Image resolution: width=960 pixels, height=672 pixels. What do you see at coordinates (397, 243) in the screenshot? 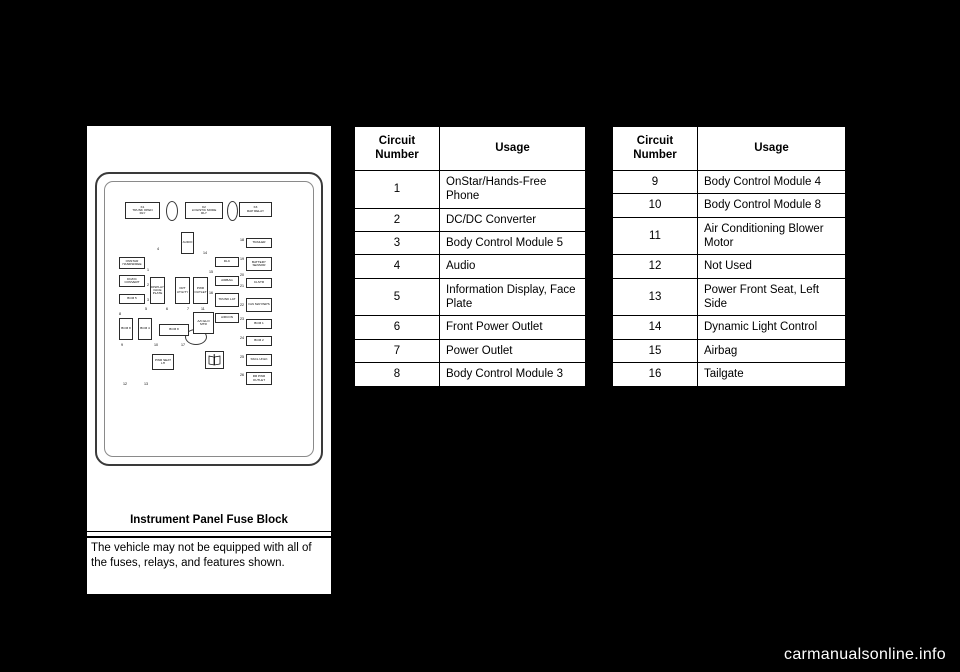
I see `cell-circuit-number: 3` at bounding box center [397, 243].